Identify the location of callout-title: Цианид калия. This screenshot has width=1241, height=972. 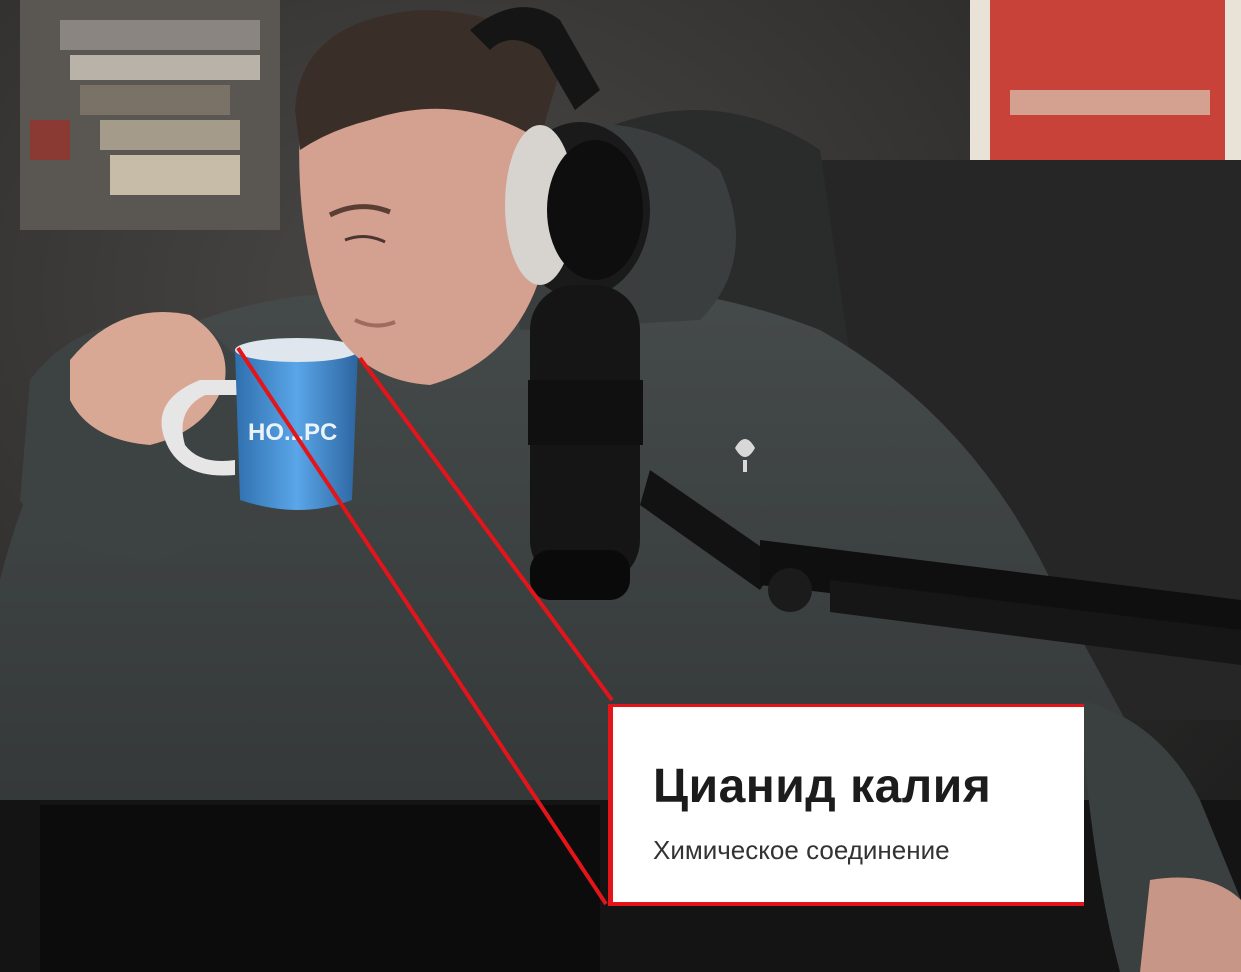
(822, 786).